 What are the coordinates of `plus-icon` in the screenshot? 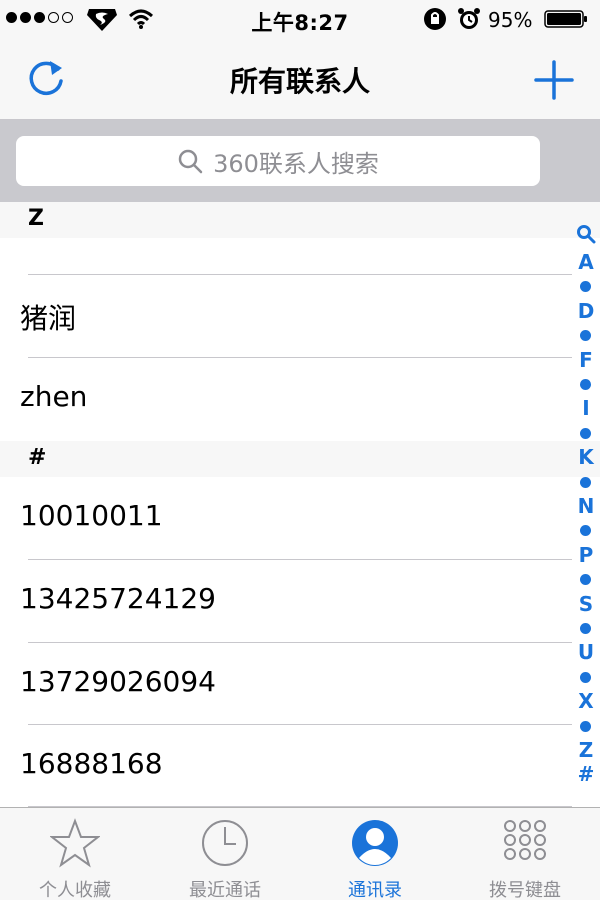 It's located at (554, 80).